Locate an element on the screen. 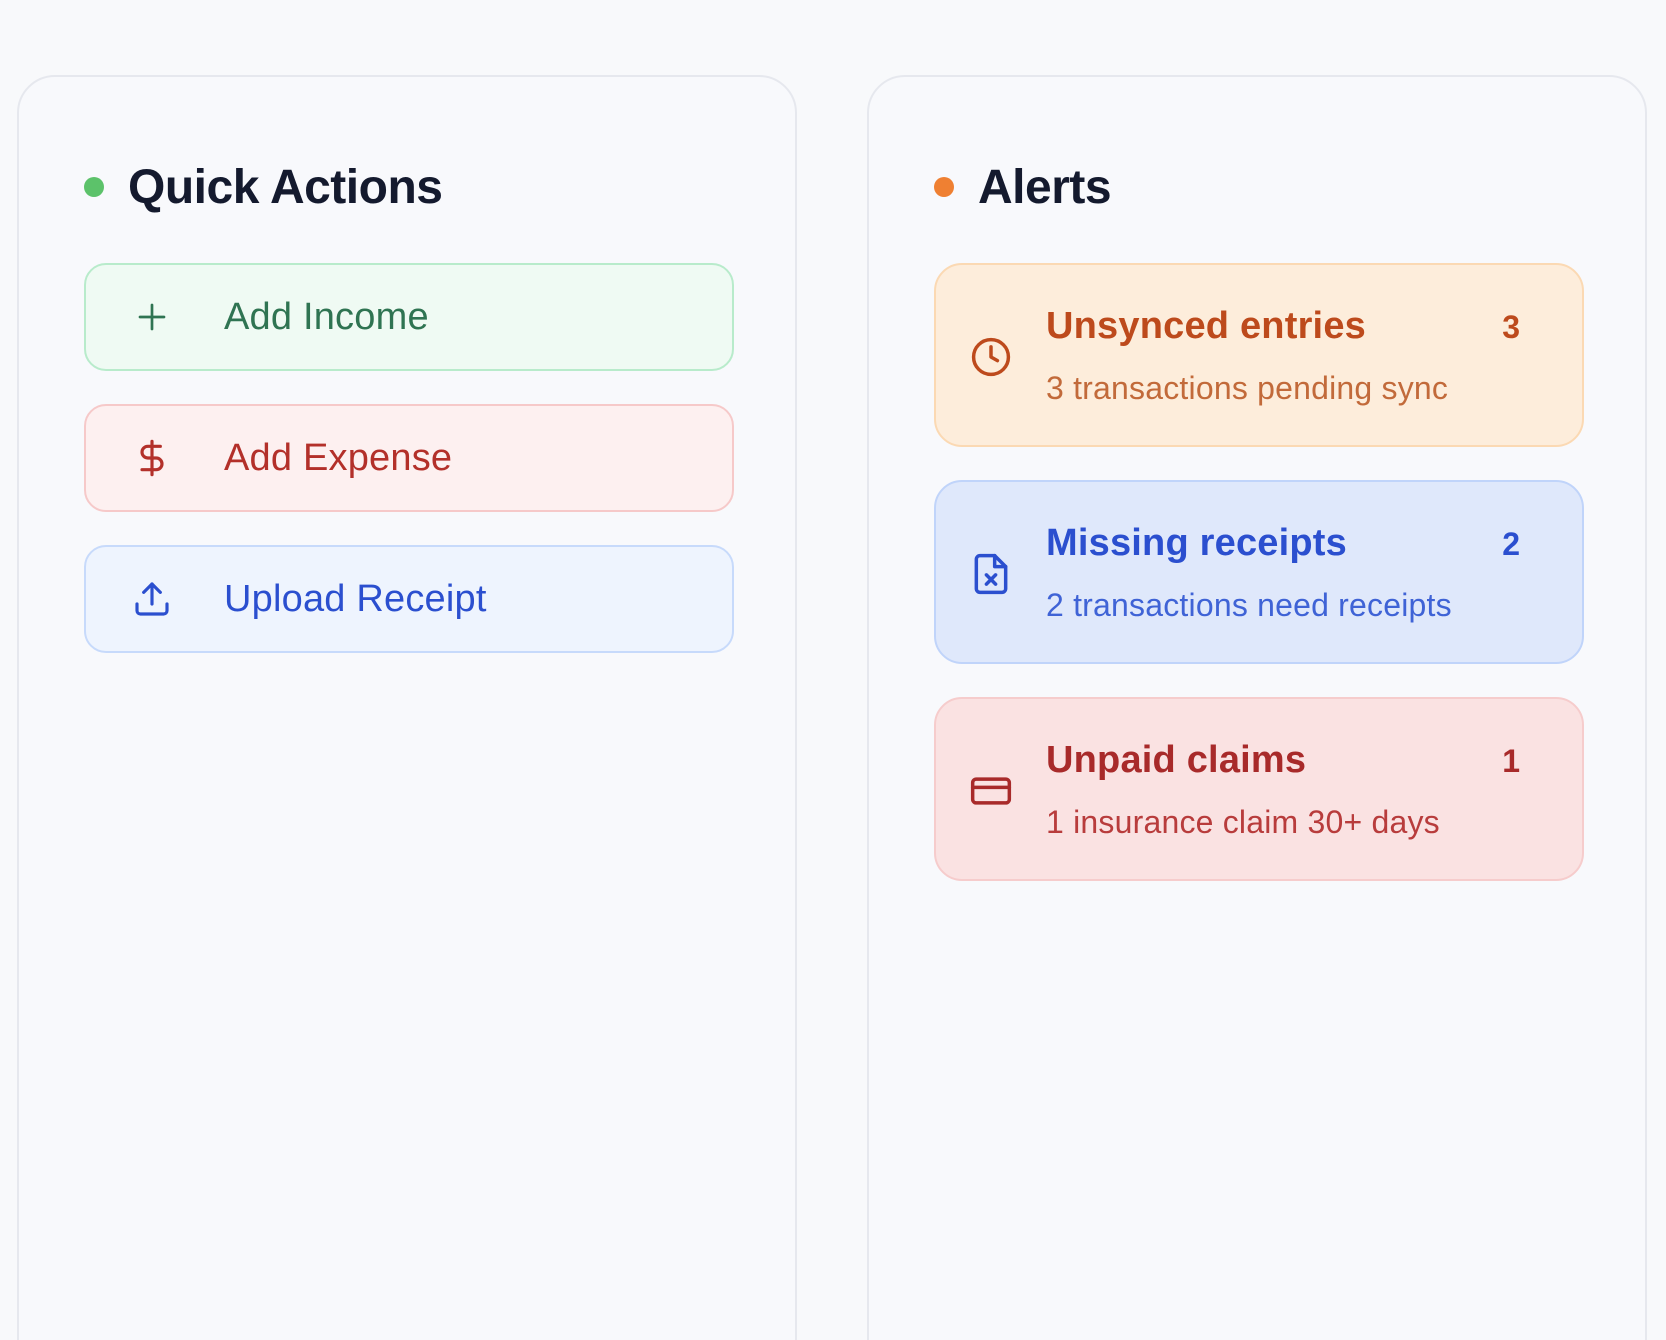  dollar-icon is located at coordinates (152, 458).